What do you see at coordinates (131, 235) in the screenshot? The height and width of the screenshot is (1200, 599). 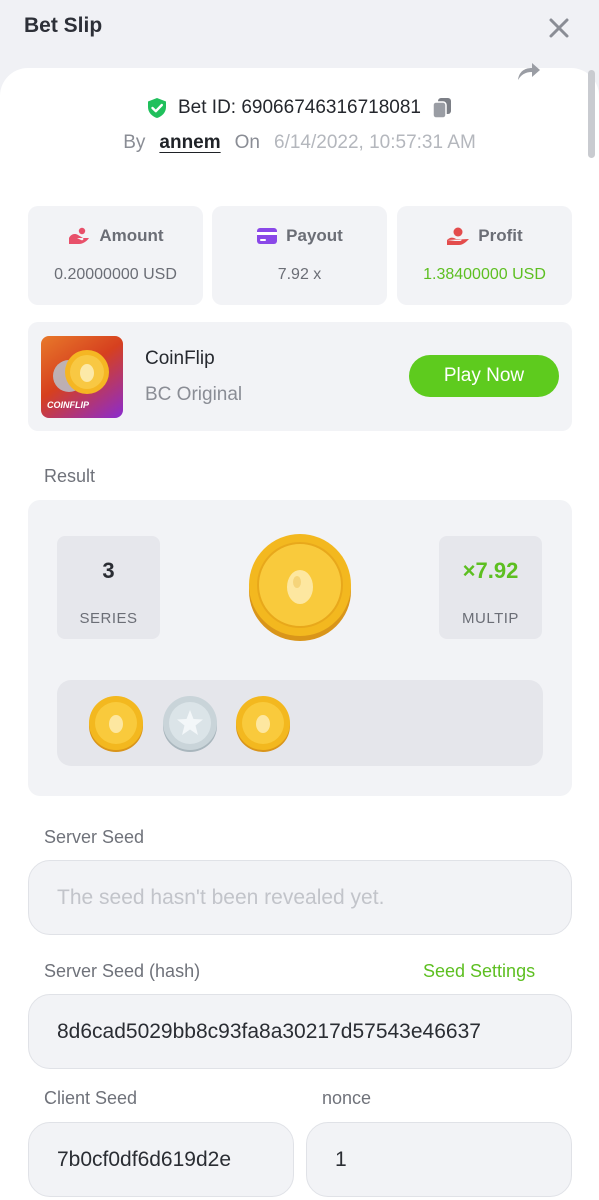 I see `amount-label: Amount` at bounding box center [131, 235].